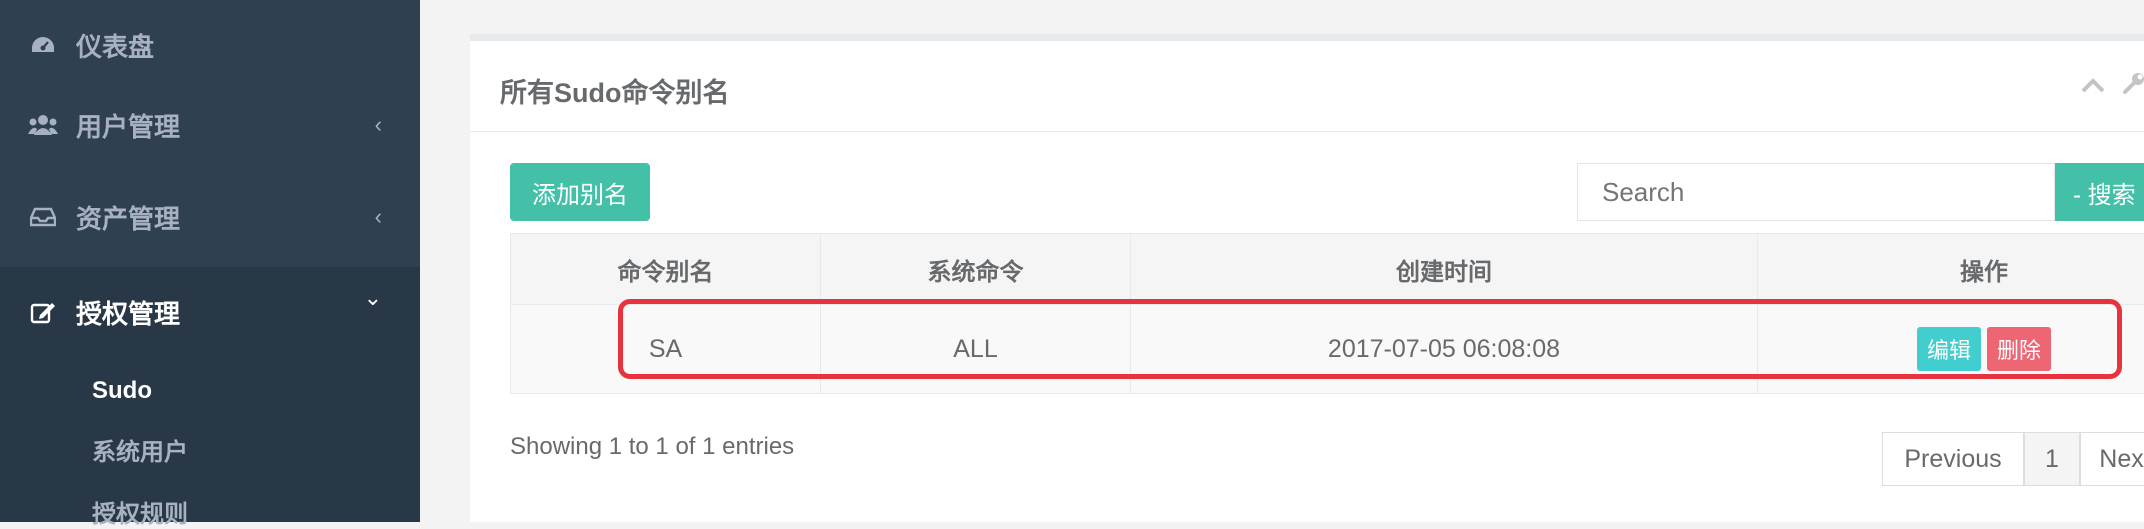 The width and height of the screenshot is (2144, 529). Describe the element at coordinates (43, 45) in the screenshot. I see `dashboard-icon` at that location.